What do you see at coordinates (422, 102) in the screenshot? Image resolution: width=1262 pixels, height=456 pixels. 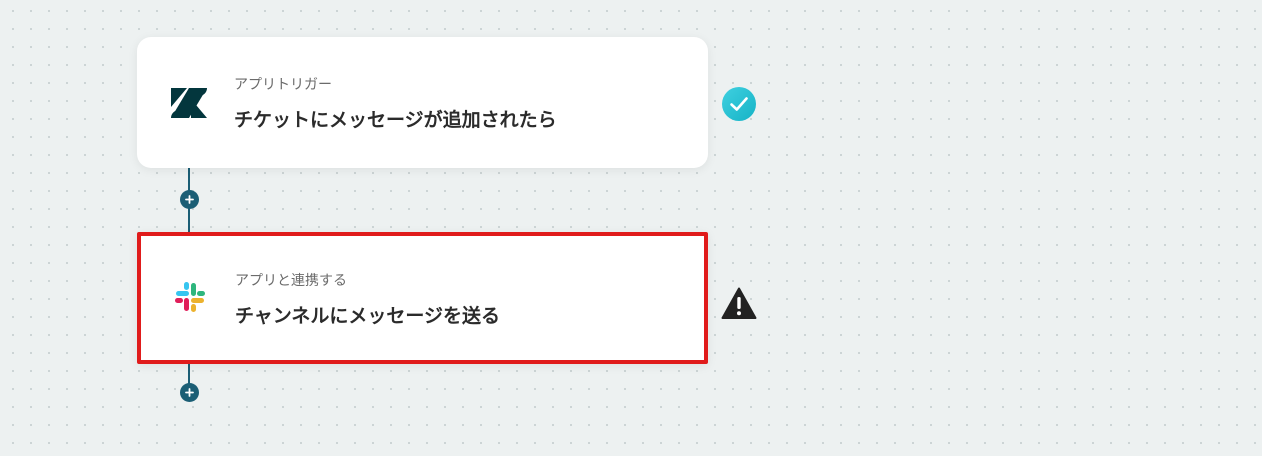 I see `trigger-step-card: アプリトリガー チケットにメッセージが追加されたら` at bounding box center [422, 102].